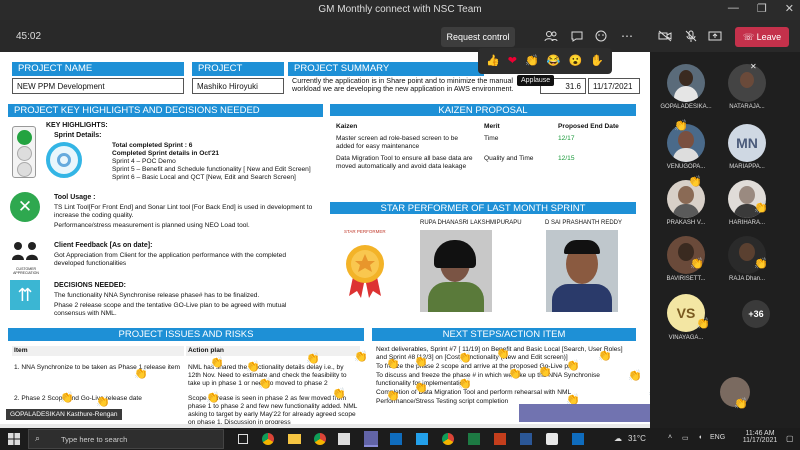 This screenshot has height=450, width=800. What do you see at coordinates (584, 223) in the screenshot?
I see `star-person-2-name: D SAI PRASHANTH REDDY` at bounding box center [584, 223].